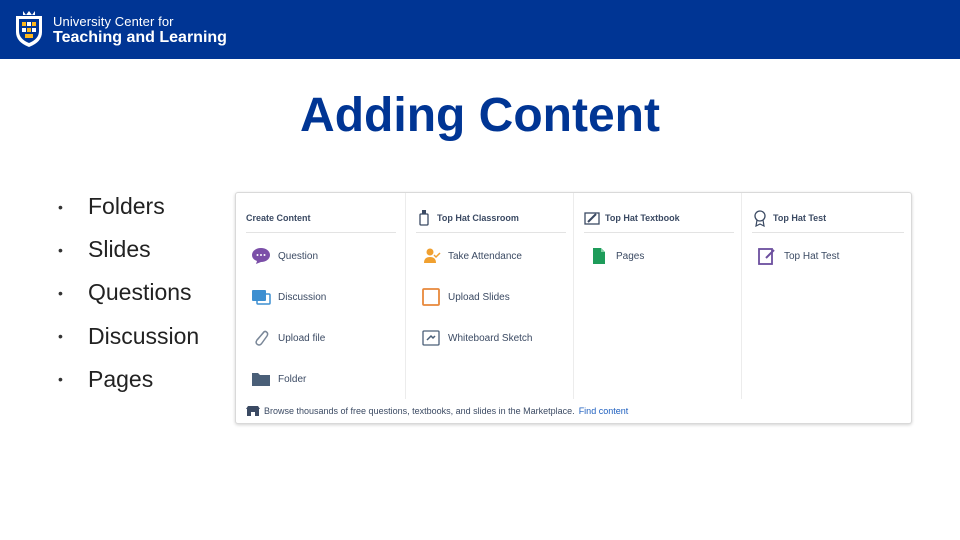  What do you see at coordinates (431, 256) in the screenshot?
I see `attendance-icon` at bounding box center [431, 256].